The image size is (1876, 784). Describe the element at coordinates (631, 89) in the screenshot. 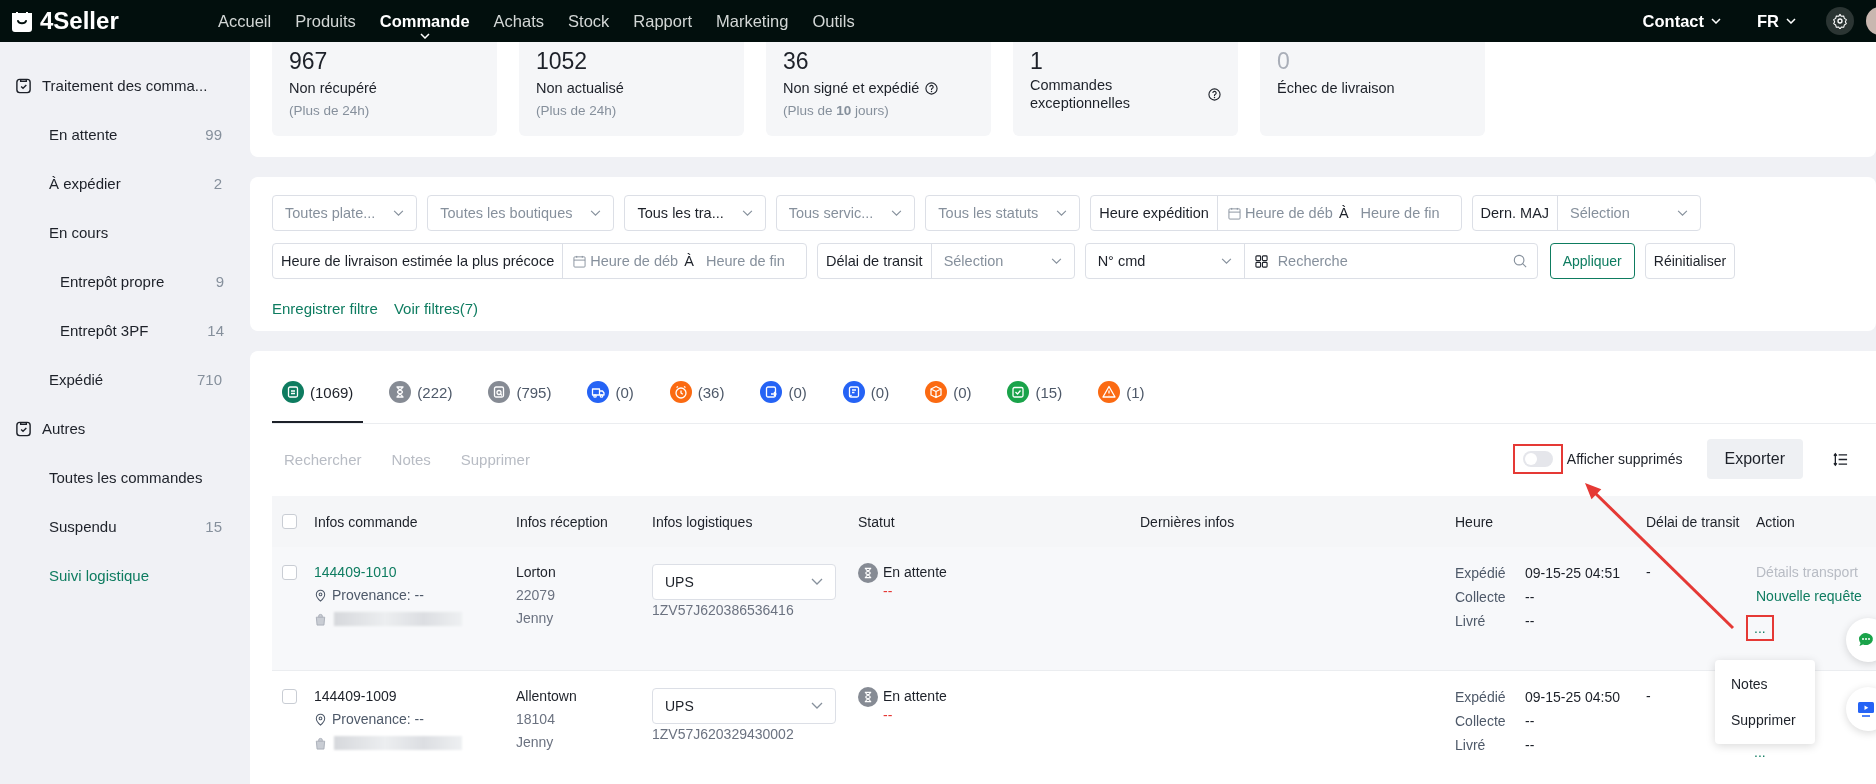

I see `stat-tile: 1052 Non actualisé (Plus de 24h)` at that location.